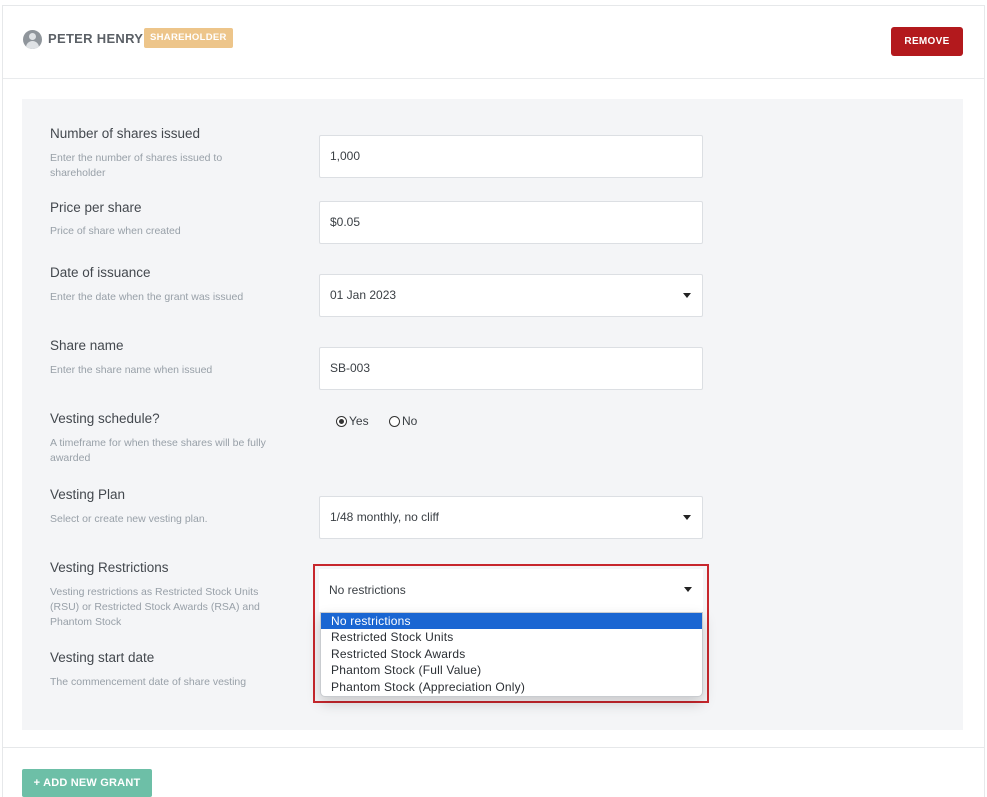  I want to click on vesting-plan-label: Vesting Plan, so click(88, 494).